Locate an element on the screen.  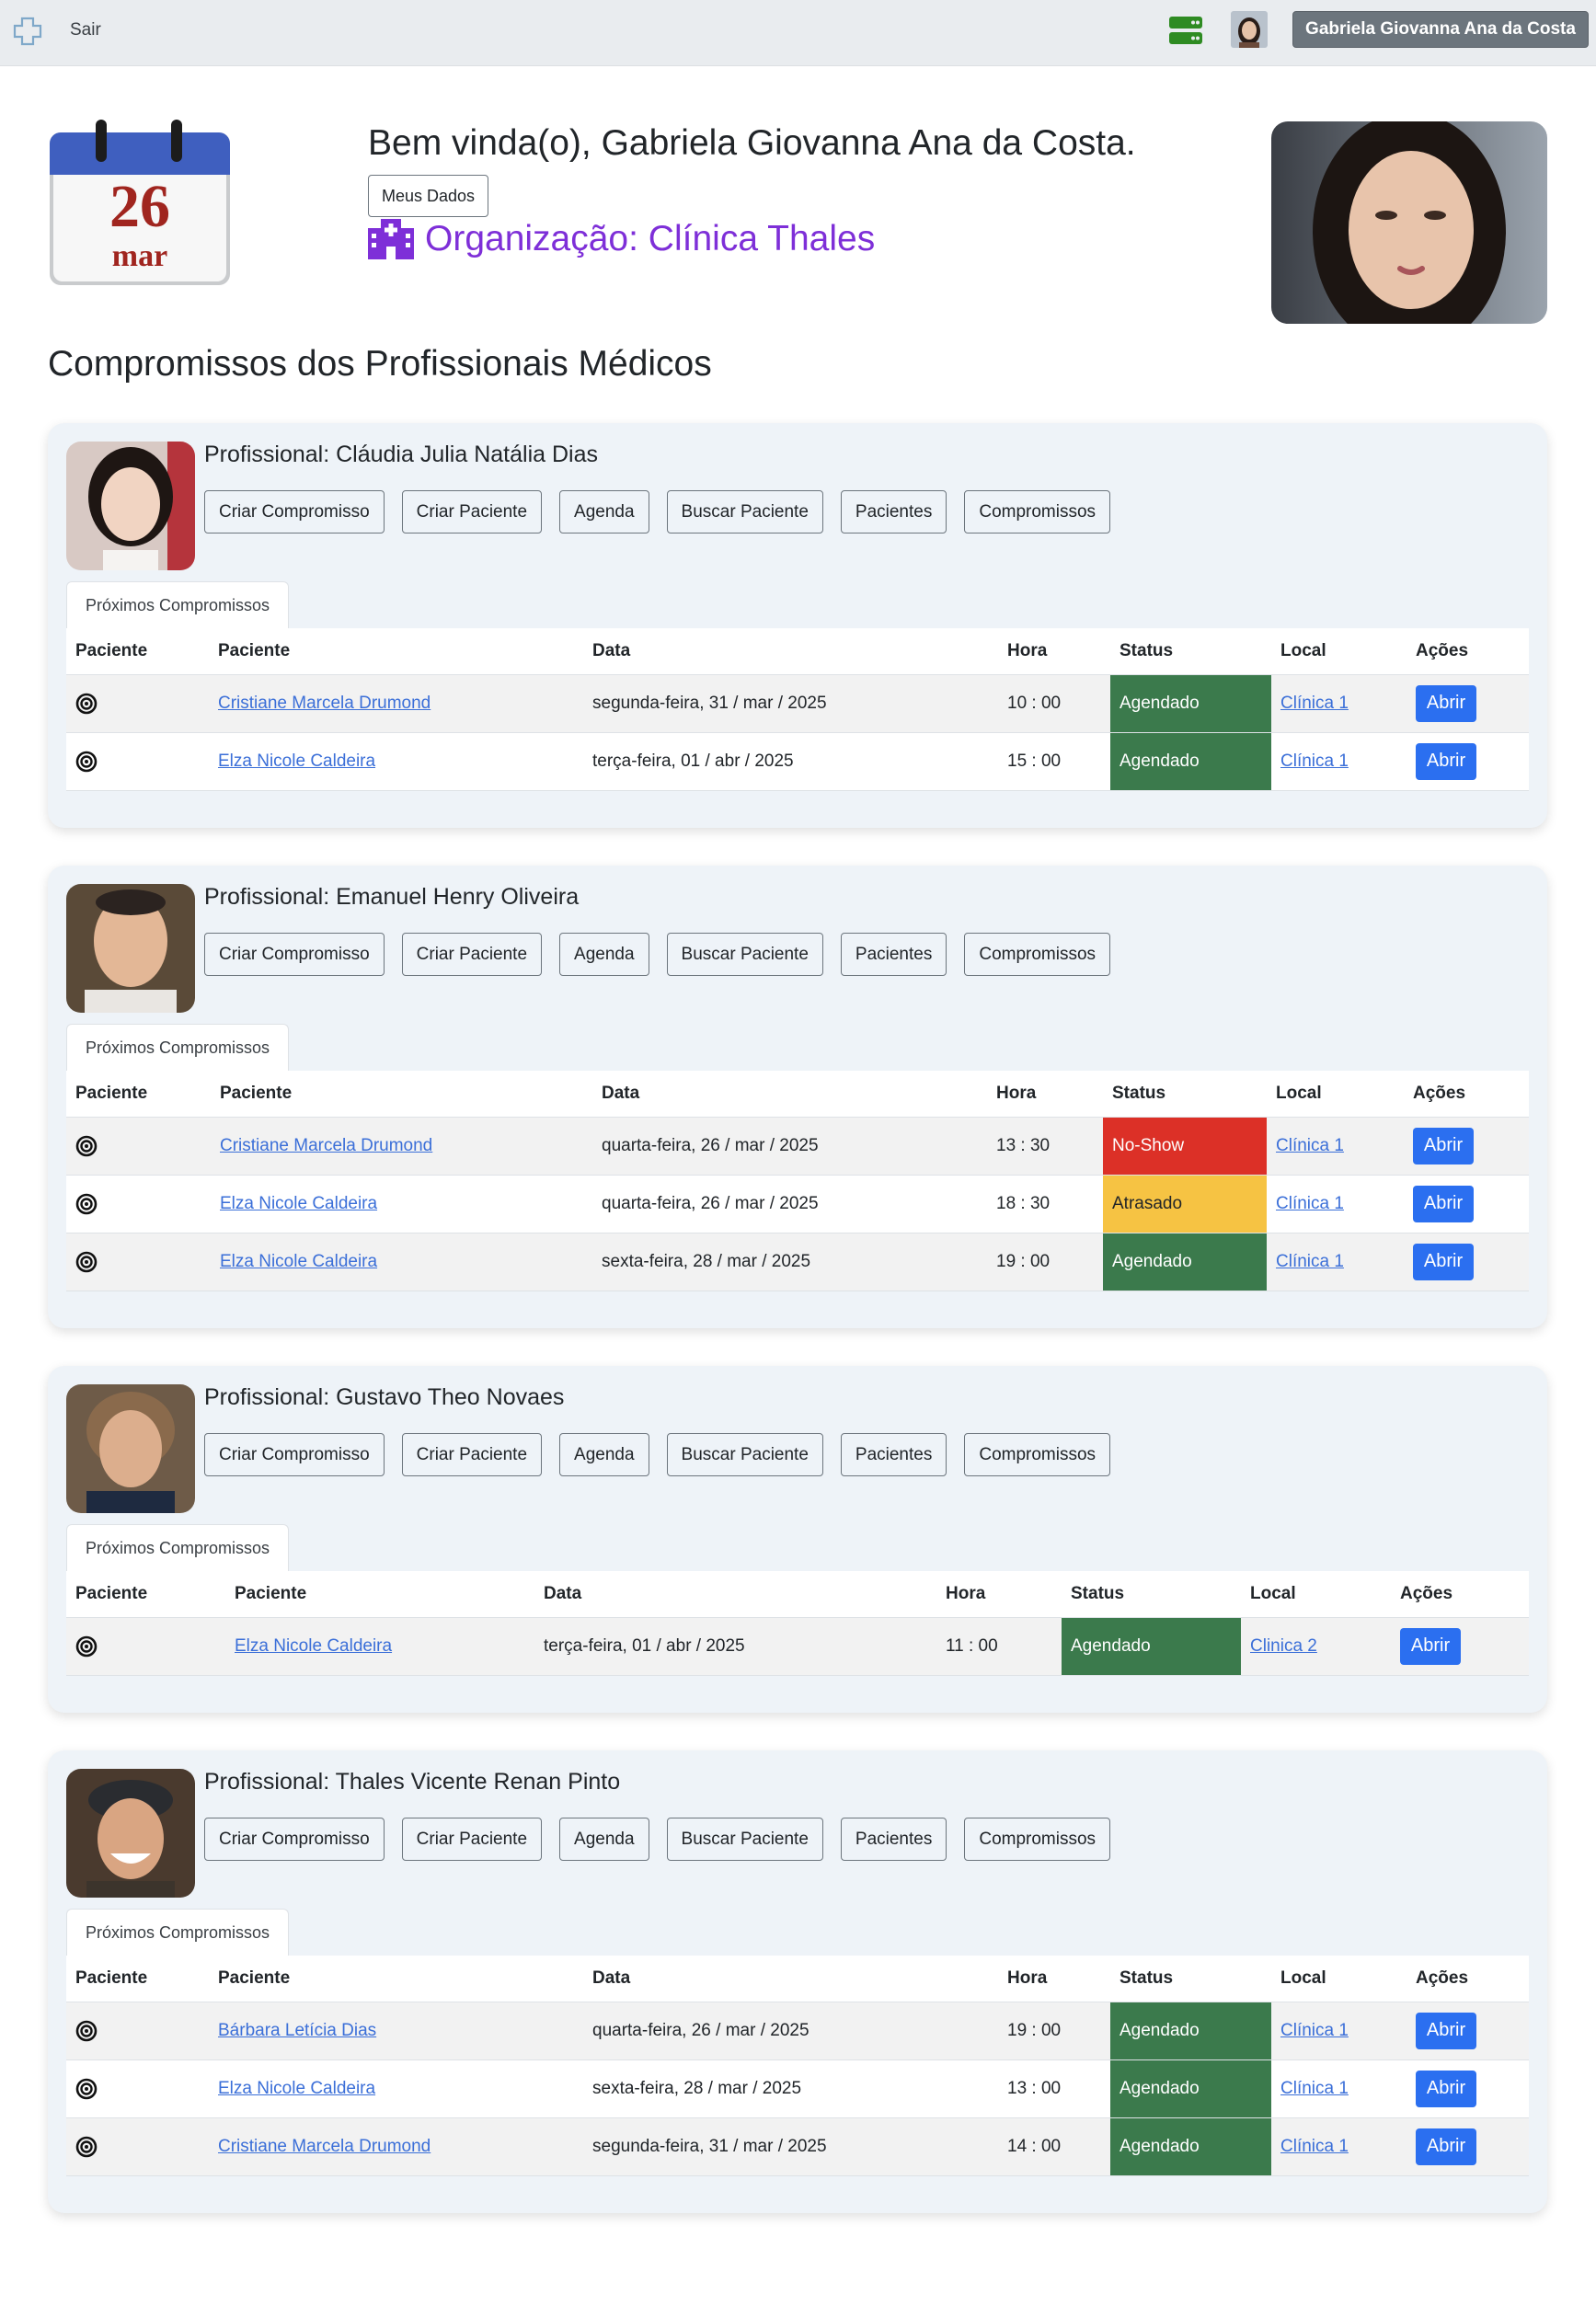
column-header: Ações is located at coordinates (1468, 1979).